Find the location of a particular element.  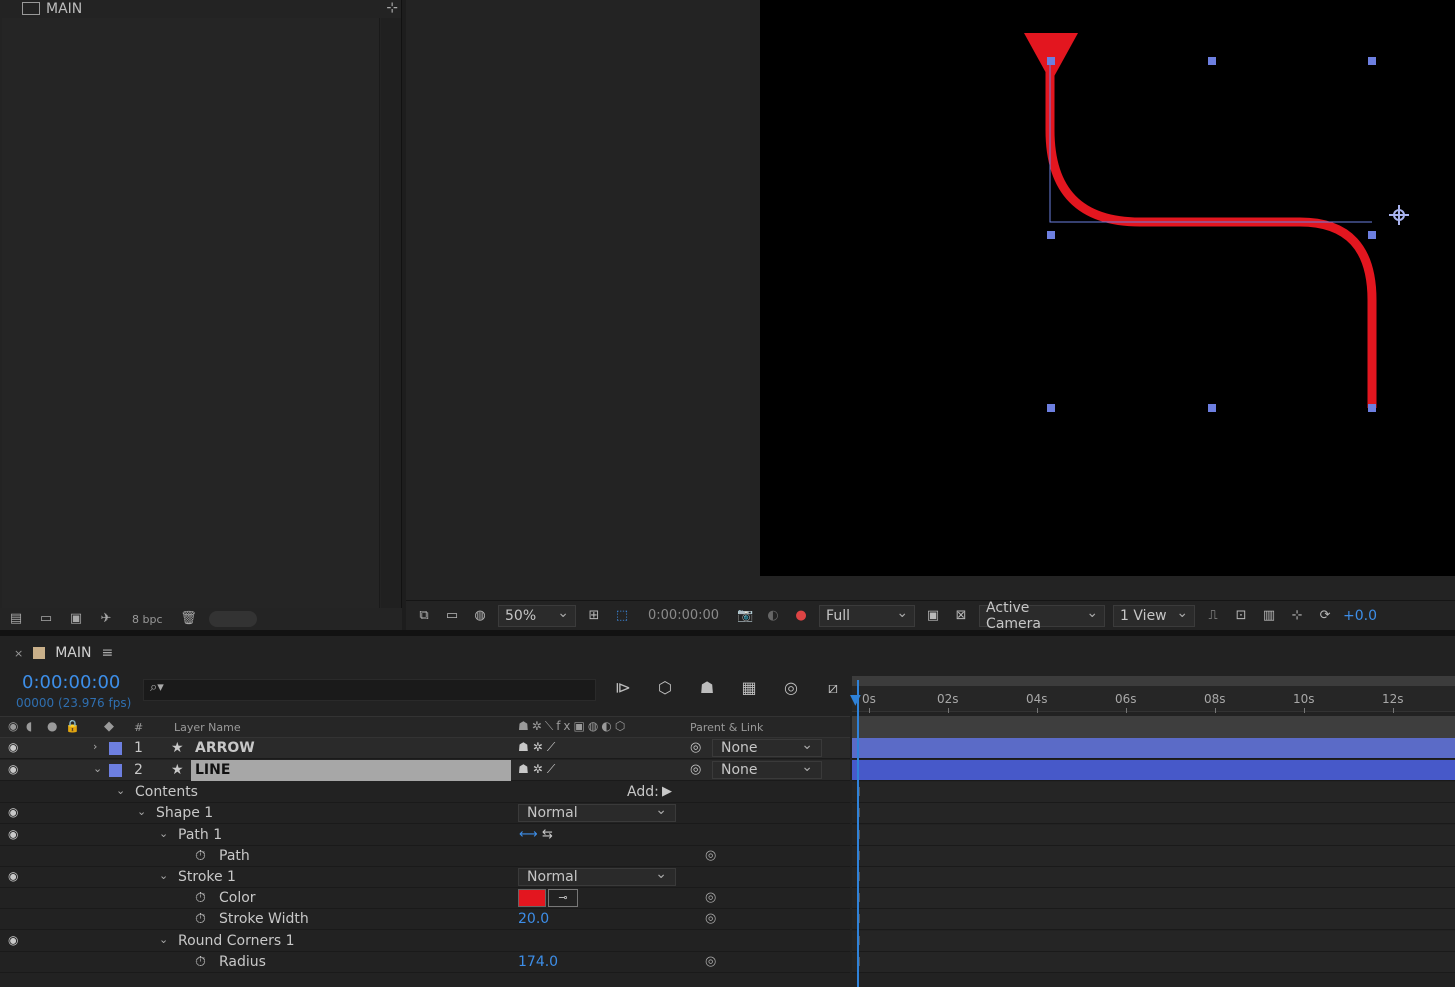

label-tag-icon: ◆ is located at coordinates (109, 726).